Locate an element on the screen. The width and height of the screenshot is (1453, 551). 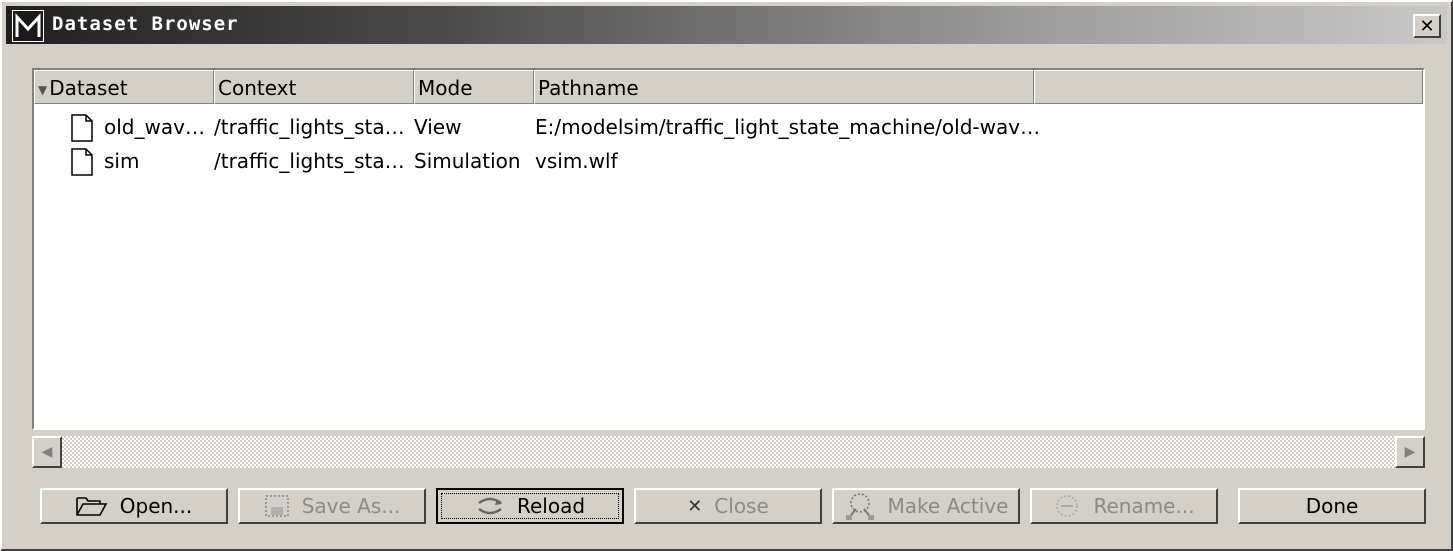
make-active-button: Make Active is located at coordinates (926, 506).